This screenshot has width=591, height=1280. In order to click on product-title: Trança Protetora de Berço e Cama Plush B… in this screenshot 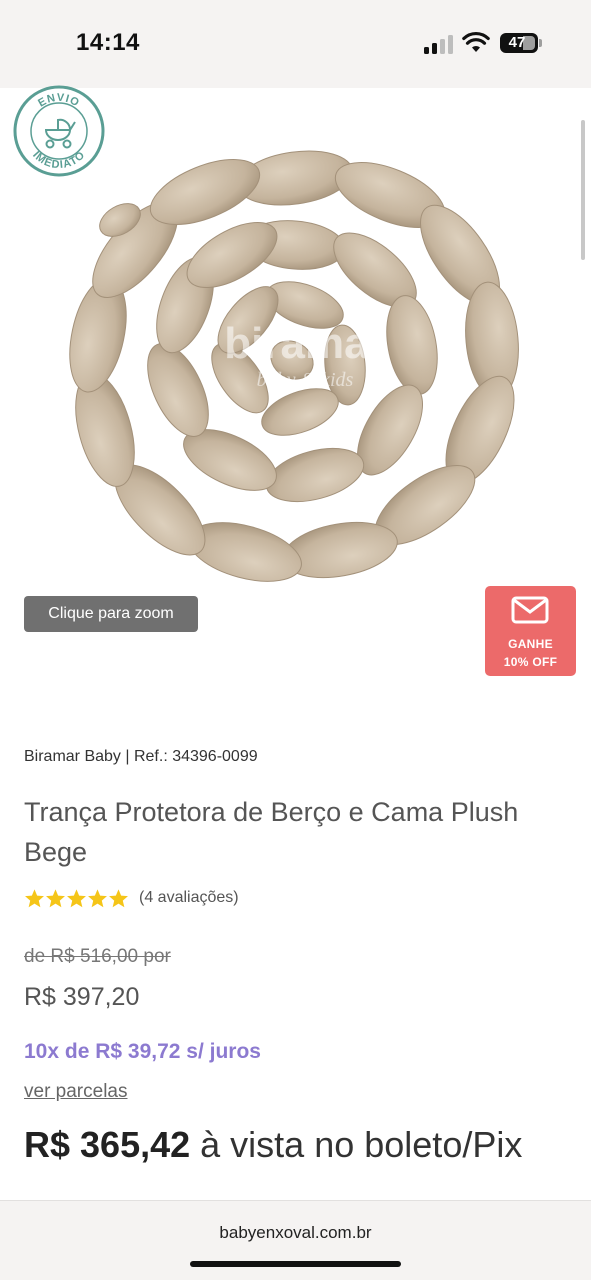, I will do `click(271, 832)`.